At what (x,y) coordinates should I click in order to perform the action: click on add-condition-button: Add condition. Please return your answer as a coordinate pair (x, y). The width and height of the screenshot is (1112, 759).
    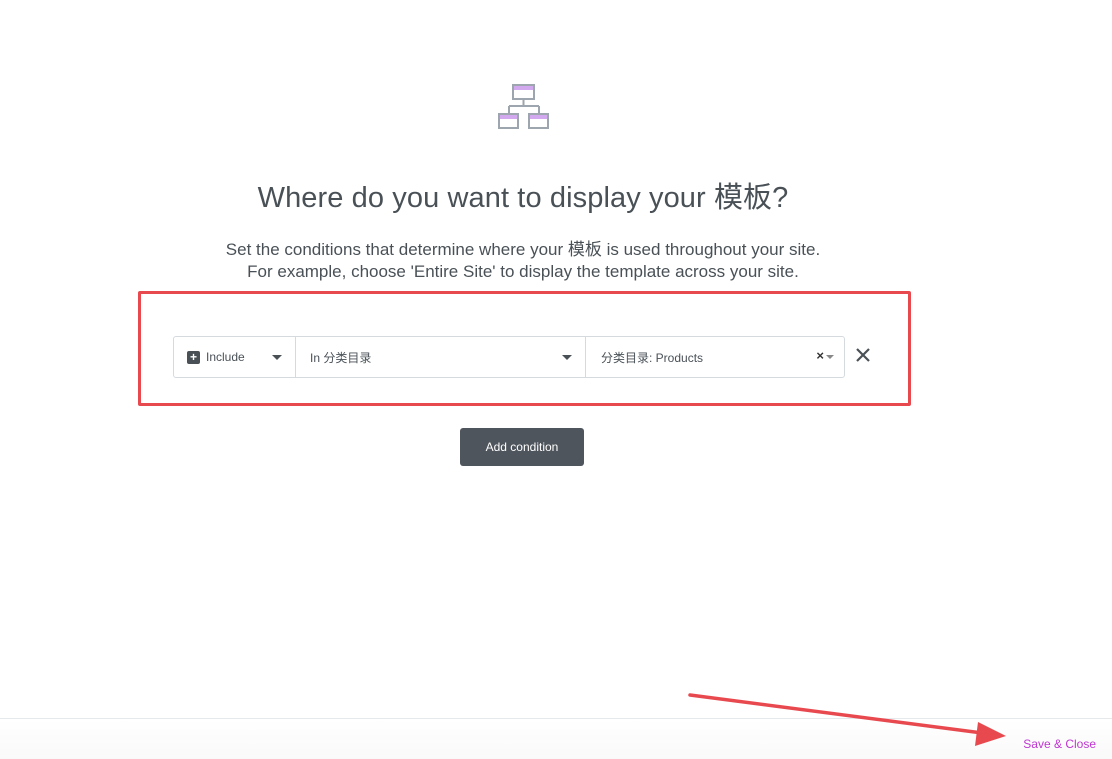
    Looking at the image, I should click on (522, 447).